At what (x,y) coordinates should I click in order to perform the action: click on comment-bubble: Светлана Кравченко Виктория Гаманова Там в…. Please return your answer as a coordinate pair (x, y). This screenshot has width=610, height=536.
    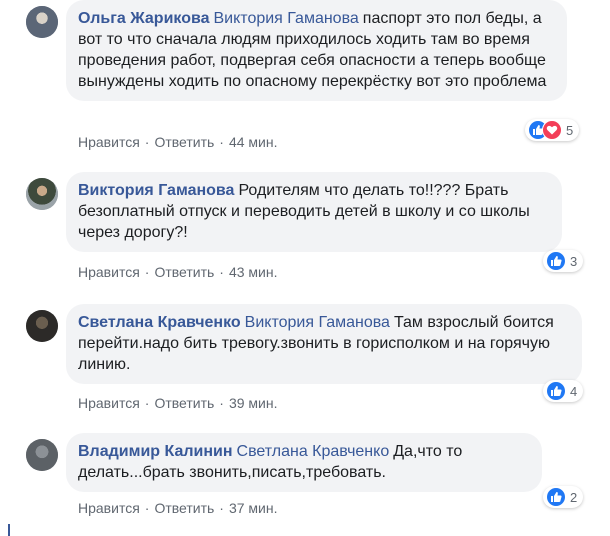
    Looking at the image, I should click on (324, 344).